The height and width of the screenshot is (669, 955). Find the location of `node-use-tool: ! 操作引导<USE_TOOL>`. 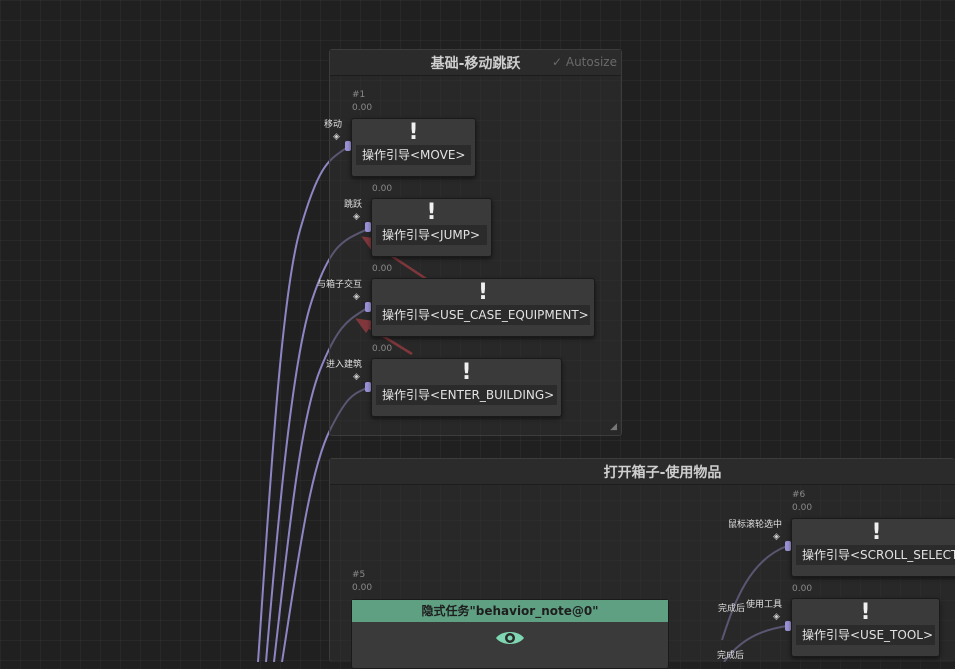

node-use-tool: ! 操作引导<USE_TOOL> is located at coordinates (865, 627).